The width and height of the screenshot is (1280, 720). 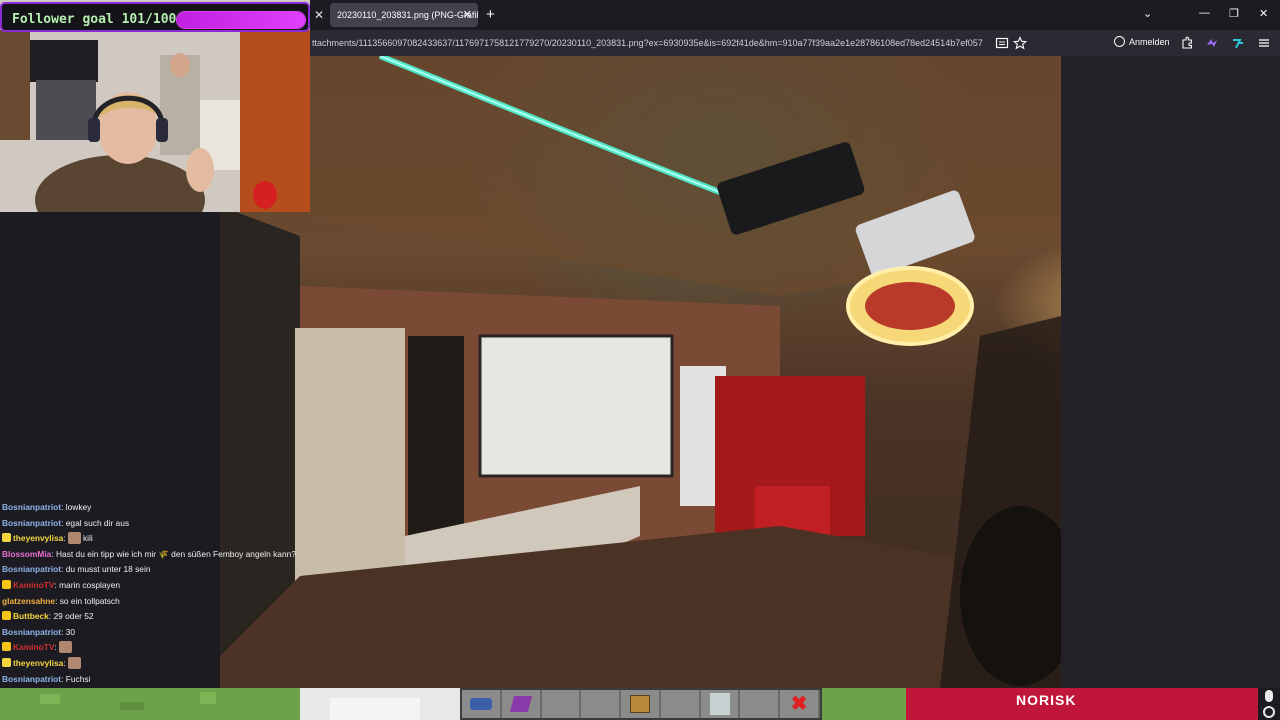 I want to click on tab-image: 20230110_203831.png (PNG-Grafik, ✕, so click(x=404, y=15).